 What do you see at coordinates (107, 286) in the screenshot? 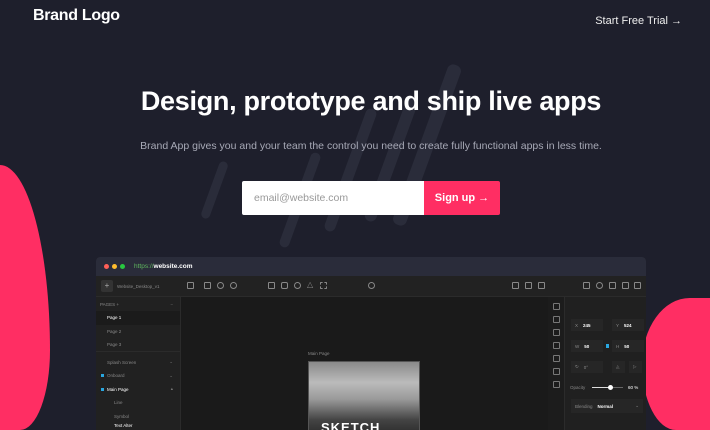
I see `add-icon: +` at bounding box center [107, 286].